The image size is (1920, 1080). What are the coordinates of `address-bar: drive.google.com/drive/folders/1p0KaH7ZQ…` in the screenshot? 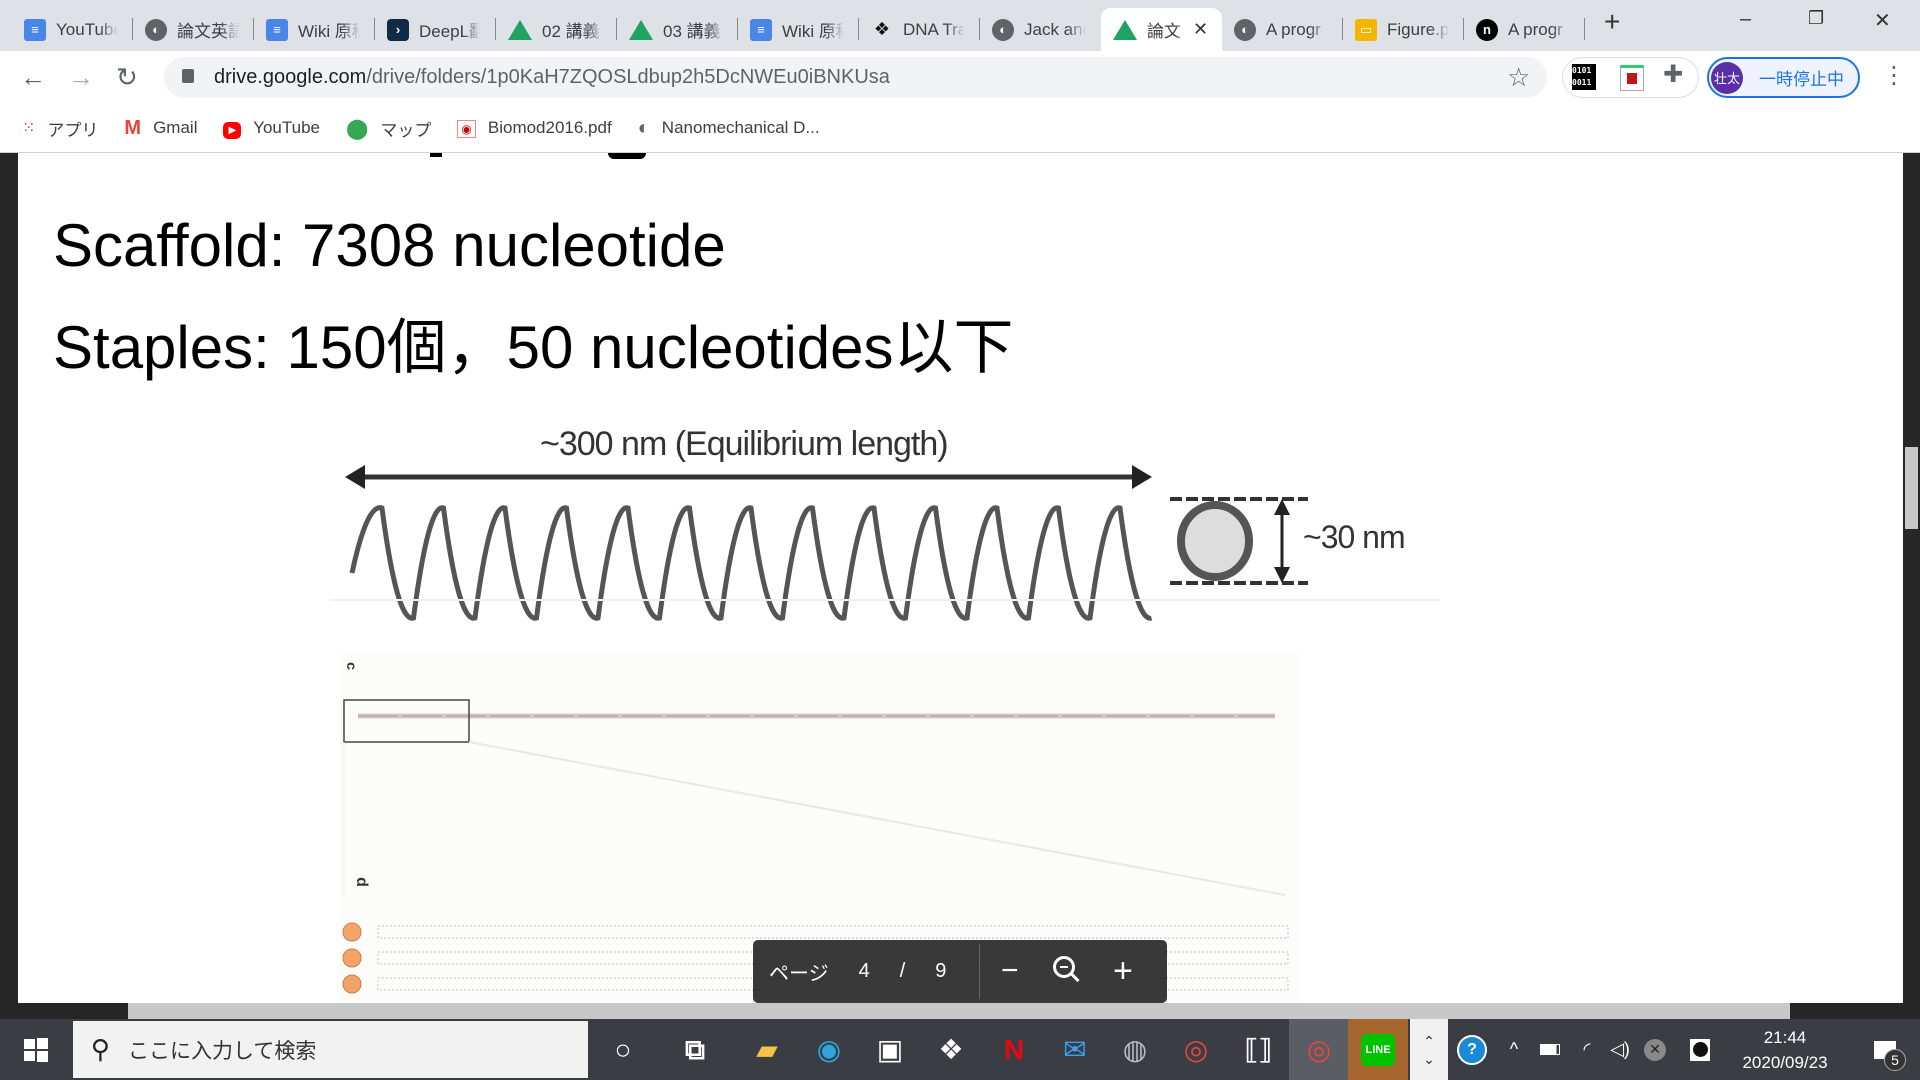 It's located at (855, 77).